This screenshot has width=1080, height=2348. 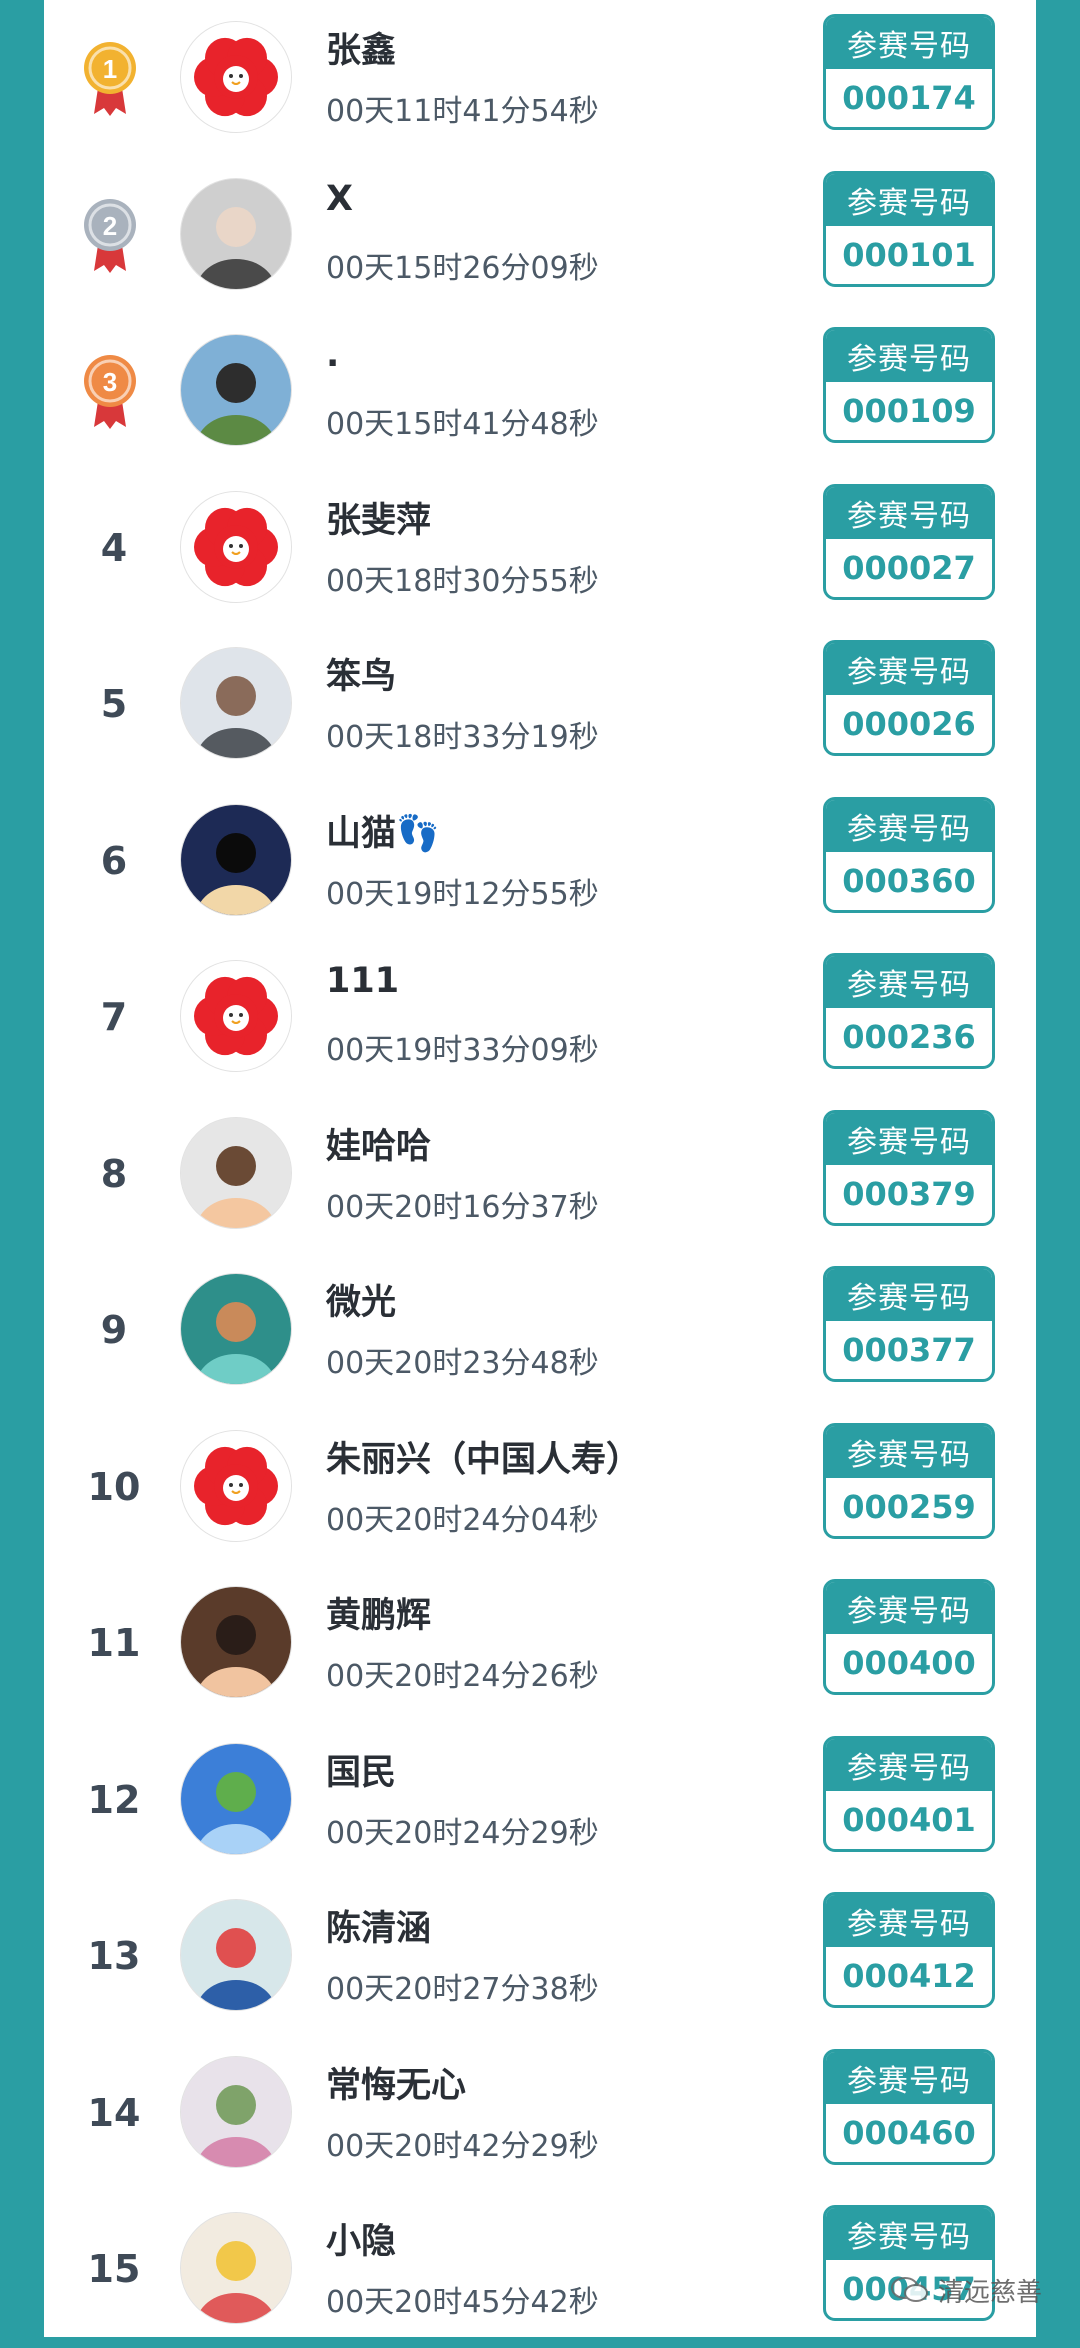 What do you see at coordinates (909, 1950) in the screenshot?
I see `entry-number-badge: 参赛号码 000412` at bounding box center [909, 1950].